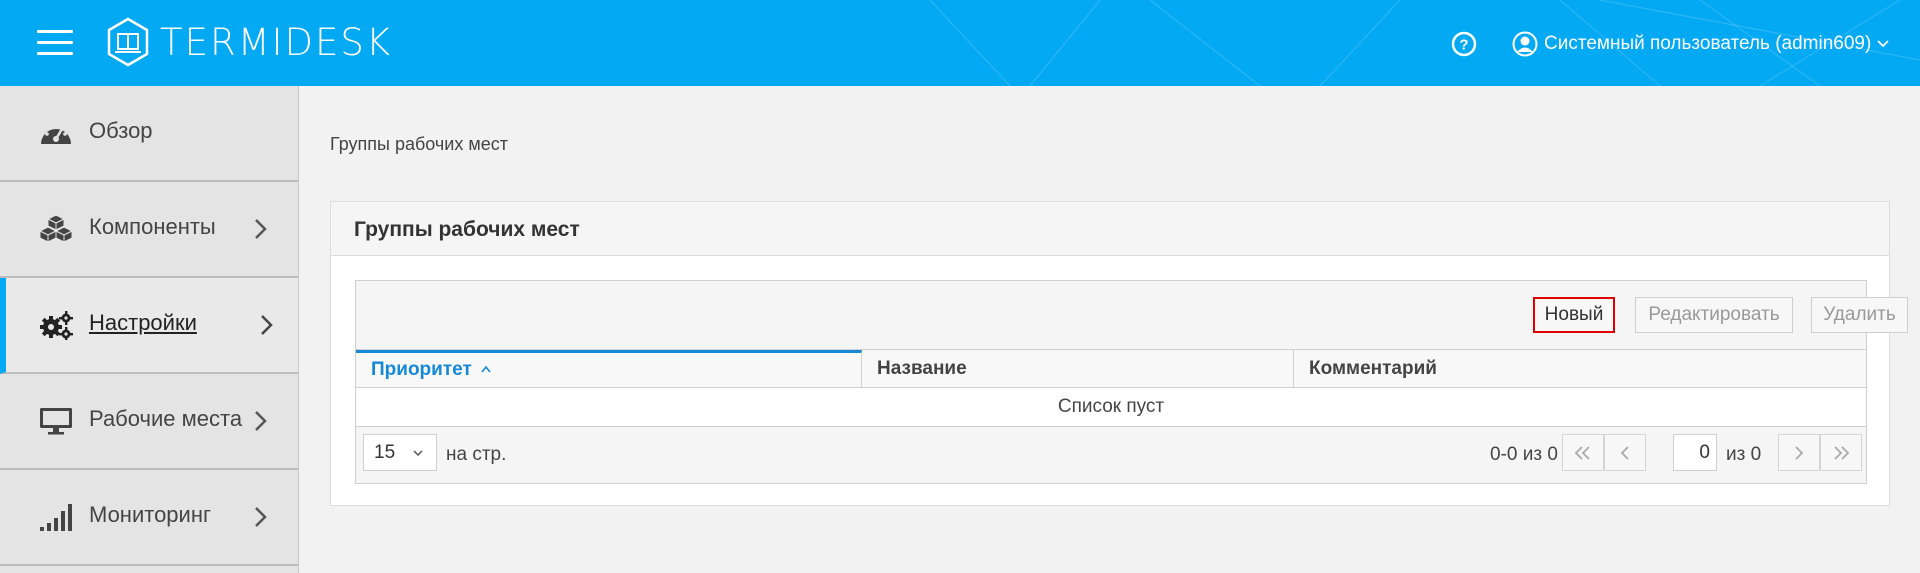 This screenshot has height=573, width=1920. Describe the element at coordinates (166, 418) in the screenshot. I see `sidebar-item-label: Рабочие места` at that location.